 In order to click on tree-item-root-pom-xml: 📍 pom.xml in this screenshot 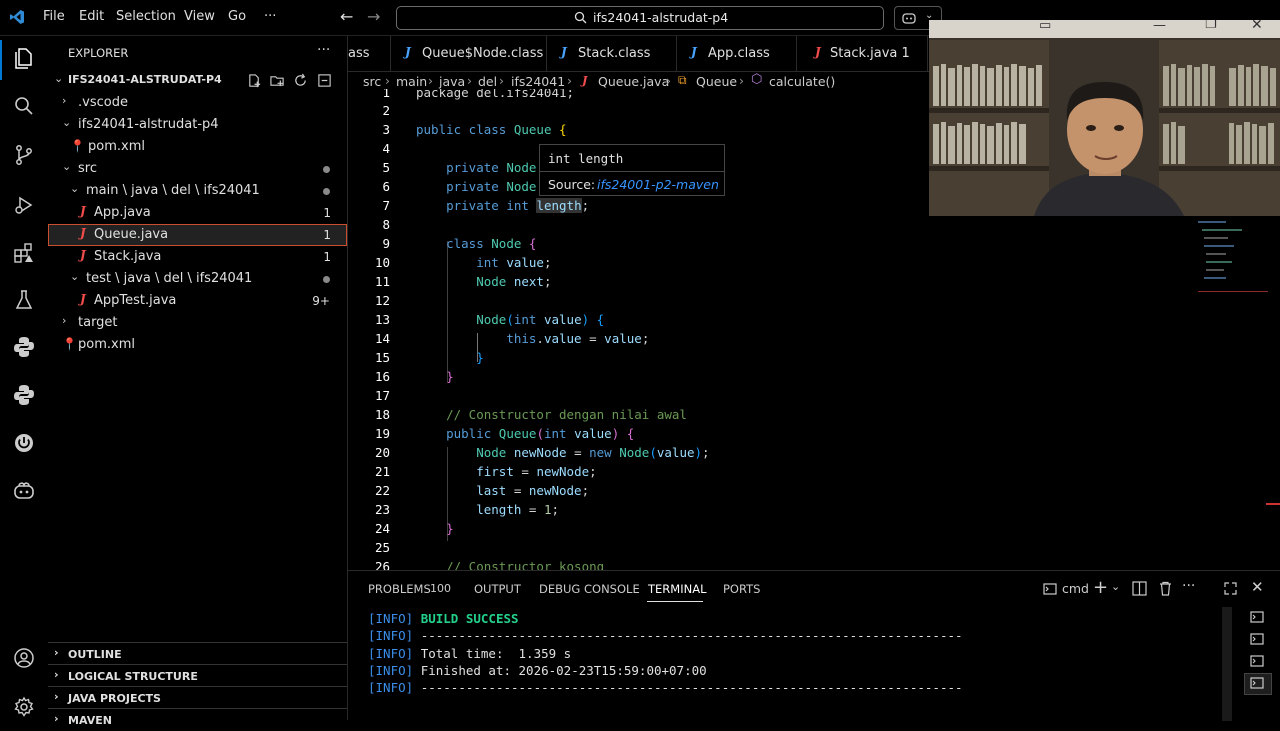, I will do `click(197, 345)`.